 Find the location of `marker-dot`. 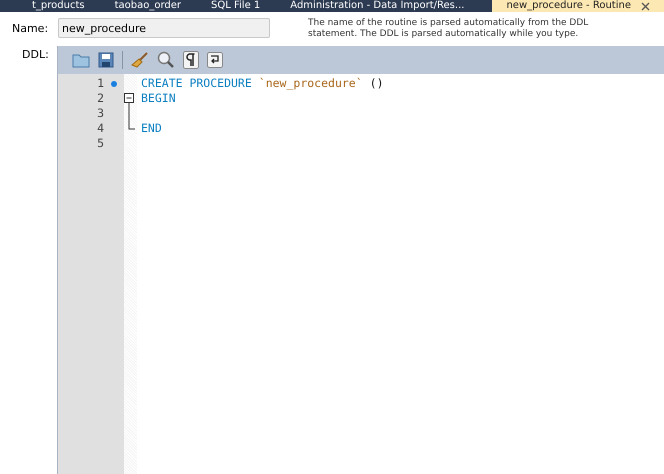

marker-dot is located at coordinates (114, 83).